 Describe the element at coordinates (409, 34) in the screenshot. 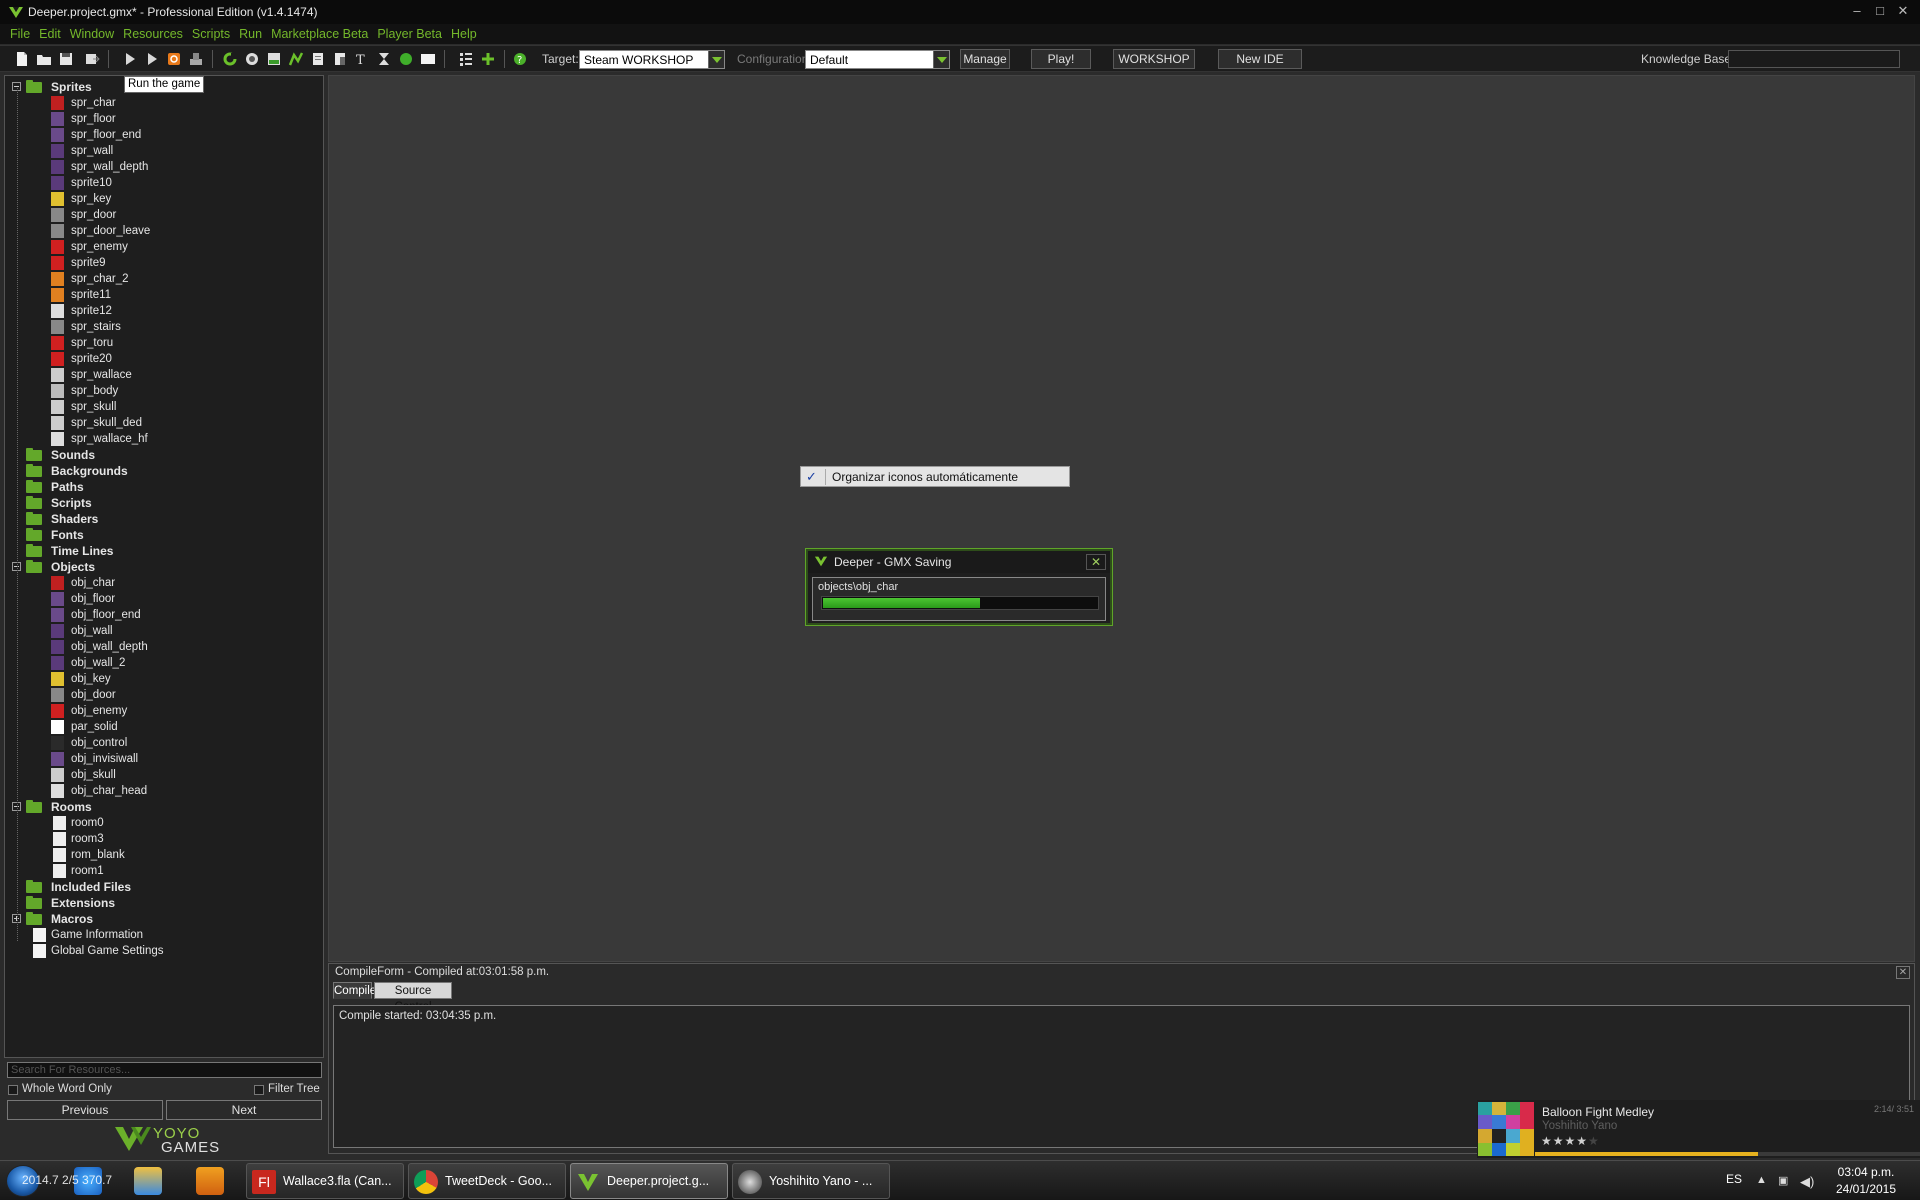

I see `menu-player: Player Beta` at that location.